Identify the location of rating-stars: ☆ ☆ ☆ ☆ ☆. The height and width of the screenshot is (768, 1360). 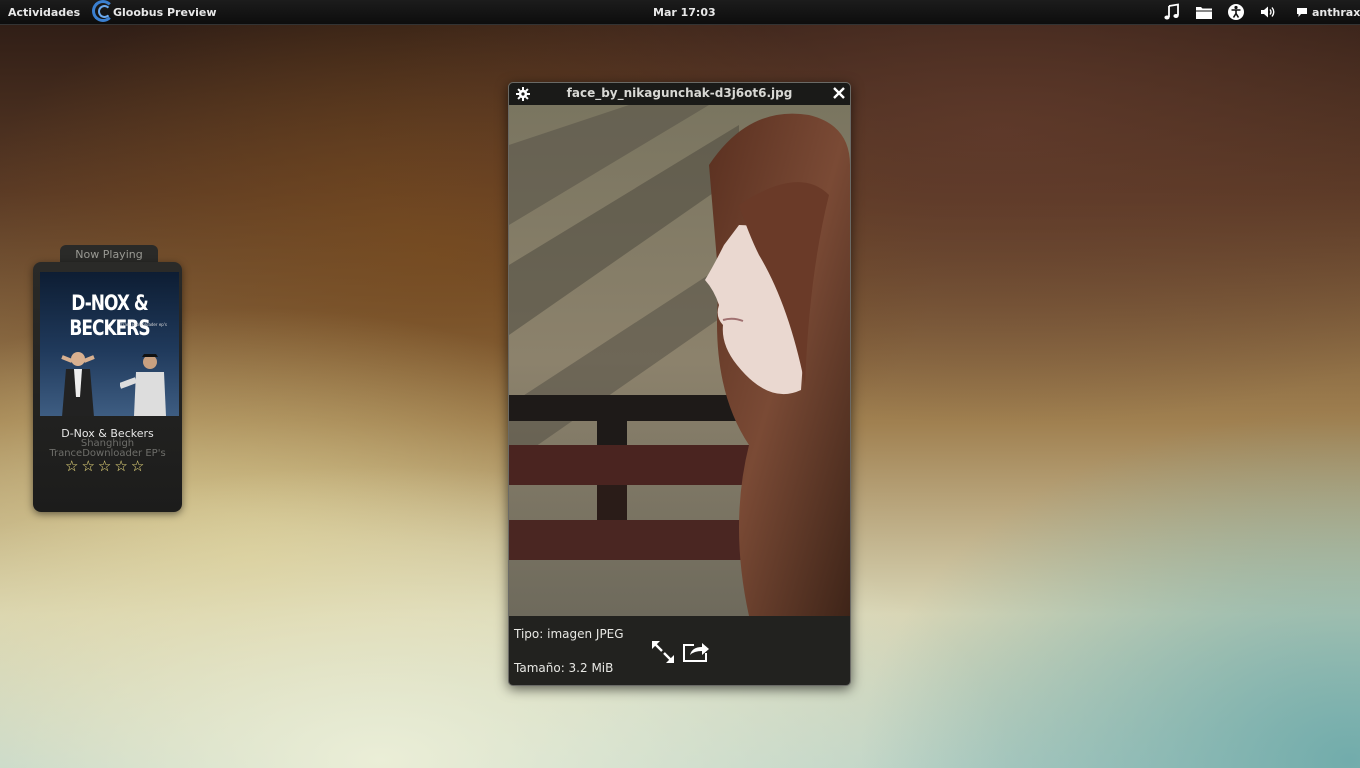
(104, 466).